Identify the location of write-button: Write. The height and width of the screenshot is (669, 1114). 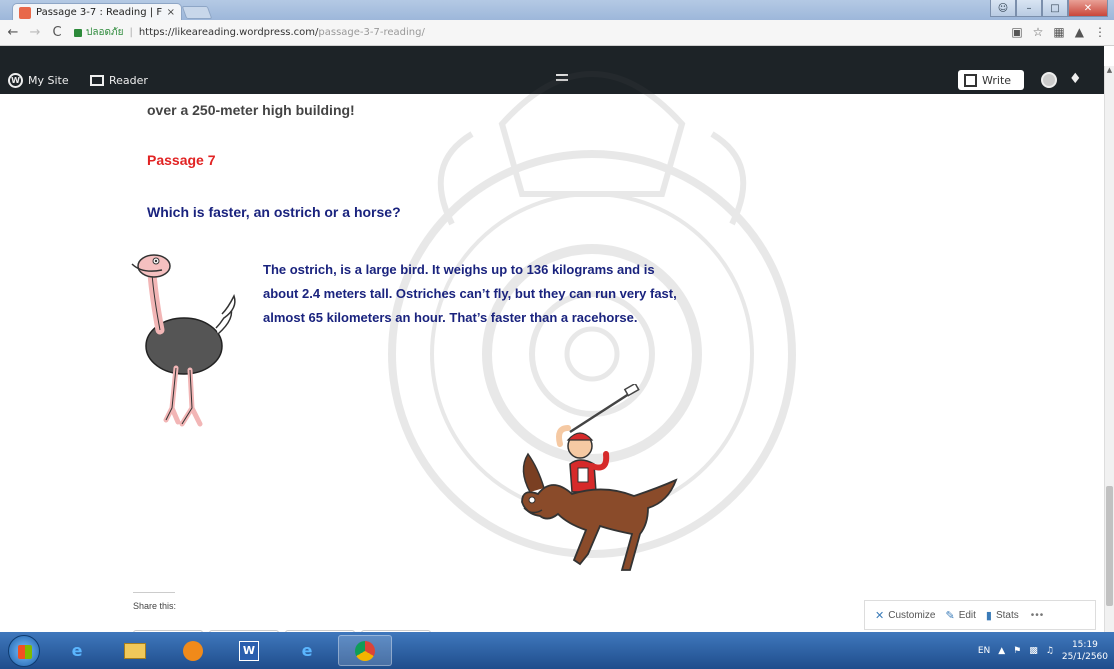
(991, 80).